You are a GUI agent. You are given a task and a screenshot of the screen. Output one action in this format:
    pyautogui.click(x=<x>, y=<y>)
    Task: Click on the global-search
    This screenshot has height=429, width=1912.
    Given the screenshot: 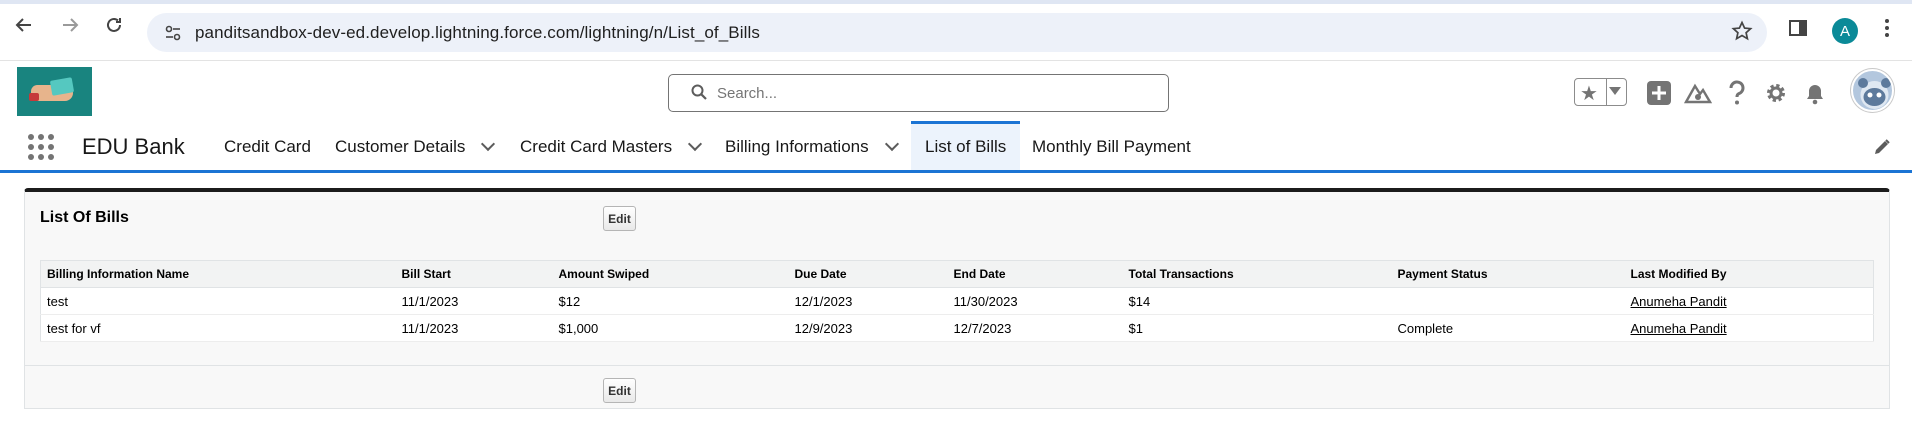 What is the action you would take?
    pyautogui.click(x=918, y=93)
    